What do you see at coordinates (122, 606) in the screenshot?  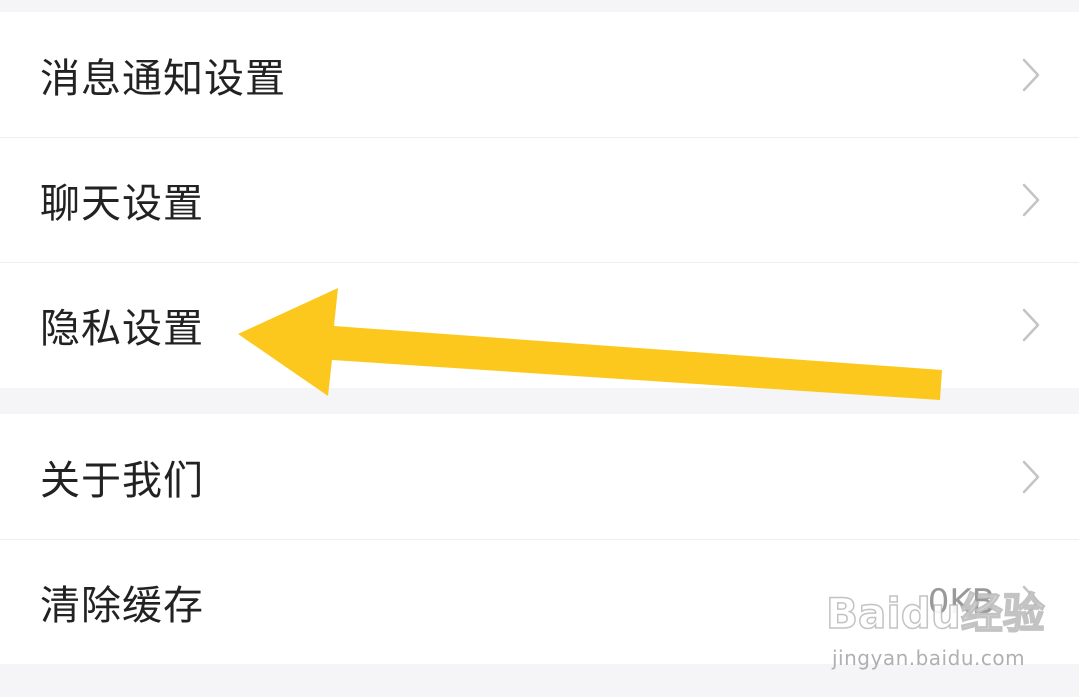 I see `row-label: 清除缓存` at bounding box center [122, 606].